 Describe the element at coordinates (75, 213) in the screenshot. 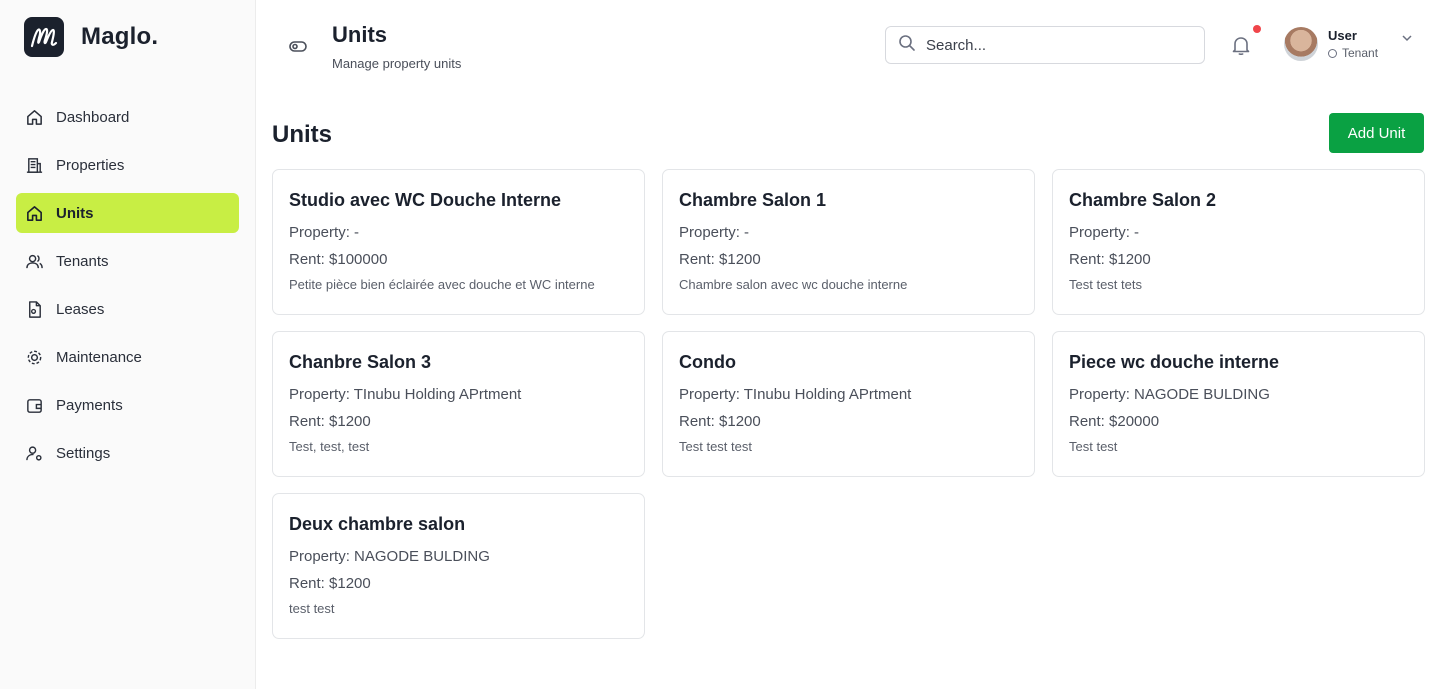

I see `sidebar-item-label: Units` at that location.